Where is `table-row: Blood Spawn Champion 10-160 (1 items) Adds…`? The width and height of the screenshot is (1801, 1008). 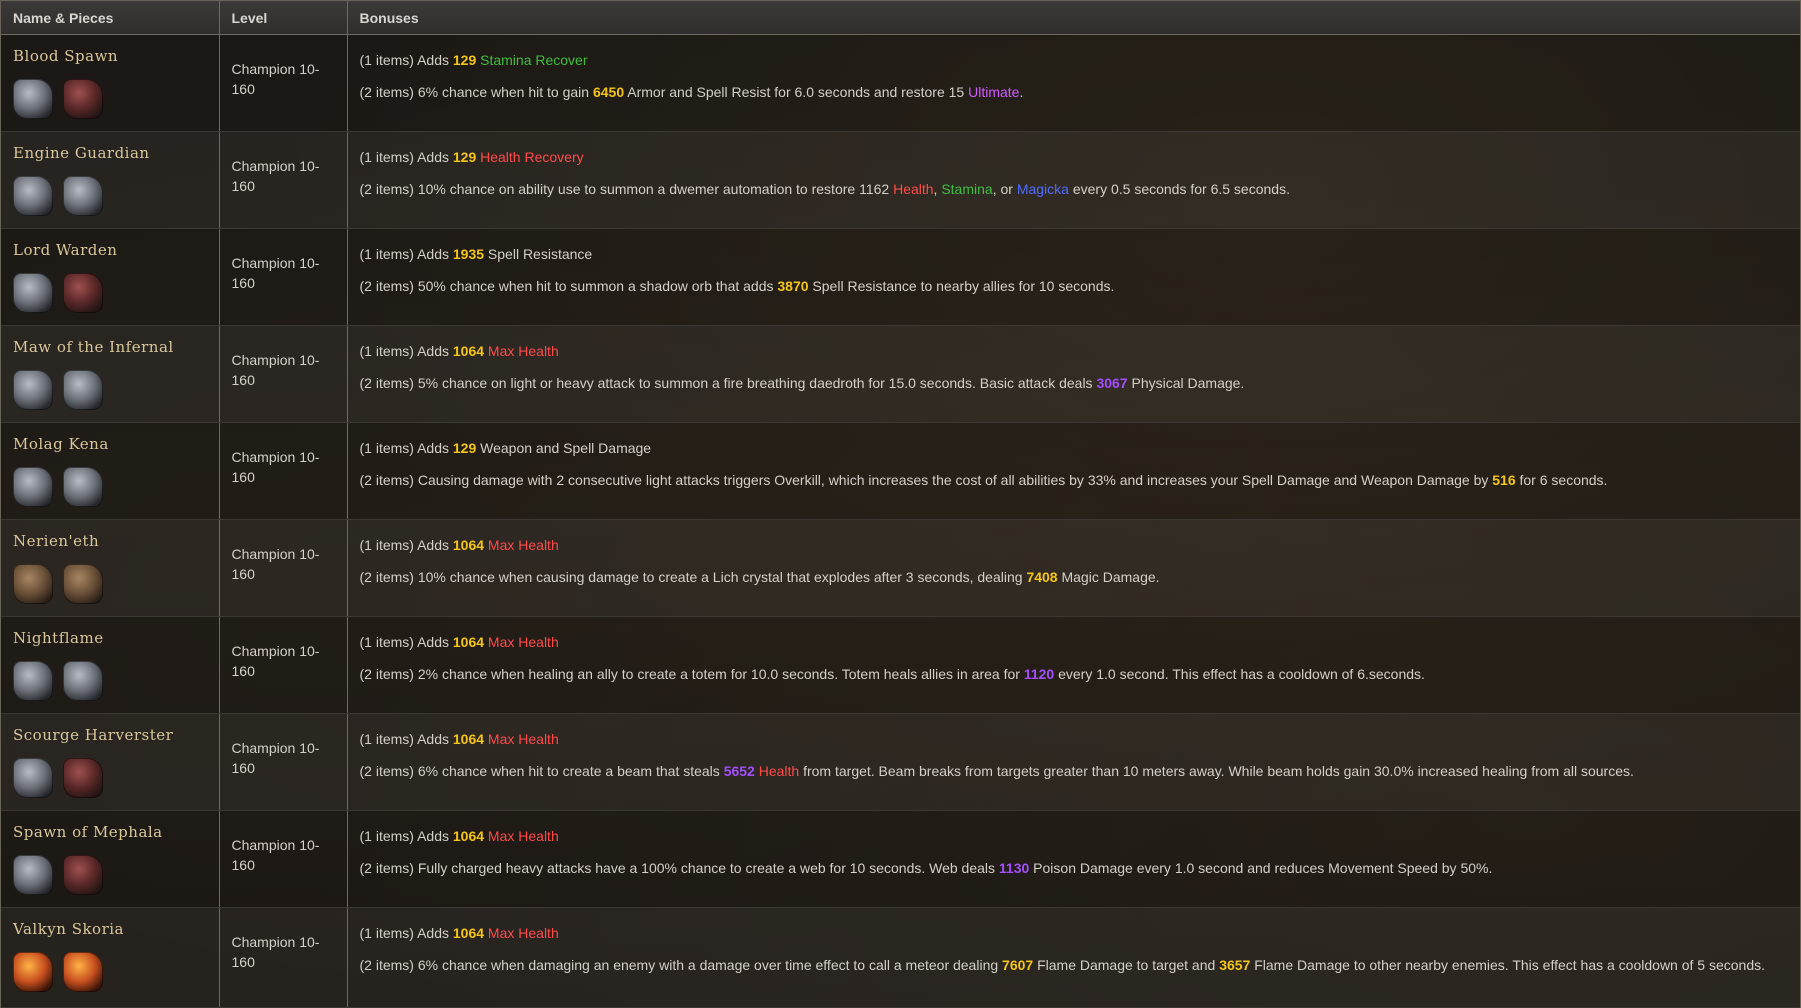 table-row: Blood Spawn Champion 10-160 (1 items) Adds… is located at coordinates (900, 83).